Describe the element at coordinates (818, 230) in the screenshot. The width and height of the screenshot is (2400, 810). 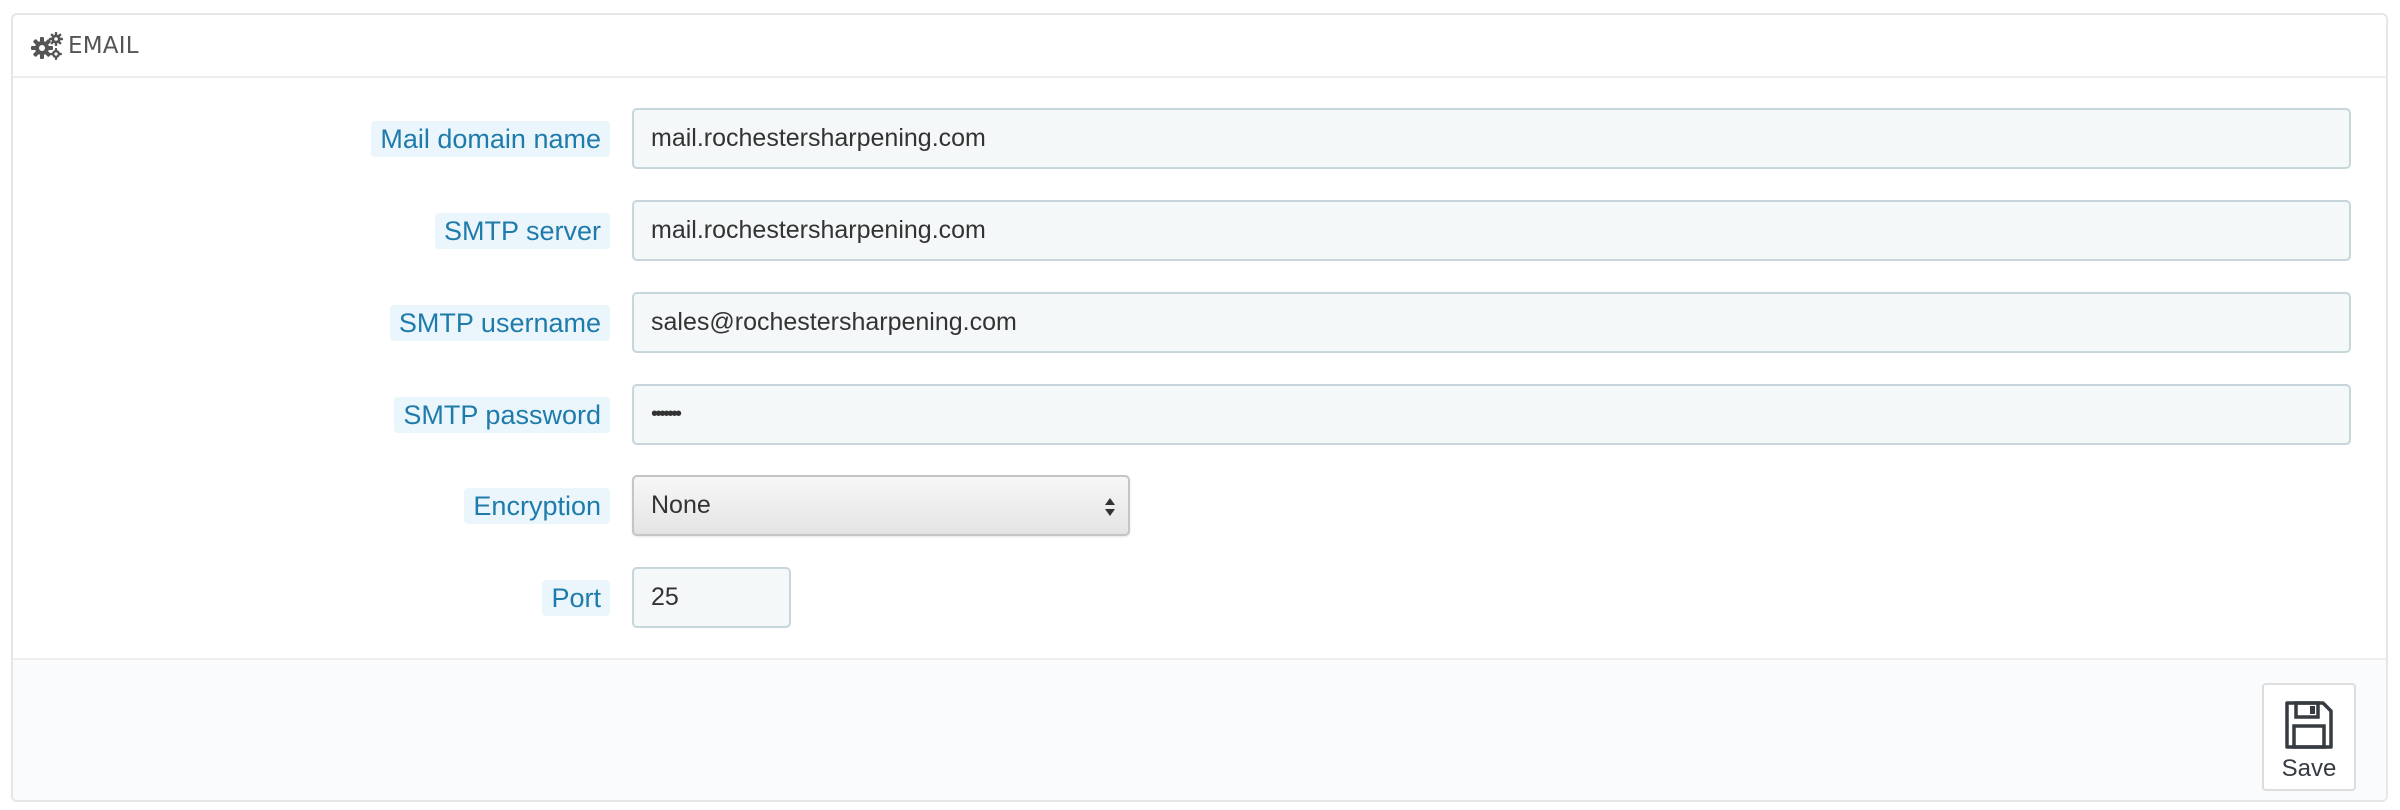
I see `smtp-server-value: mail.rochestersharpening.com` at that location.